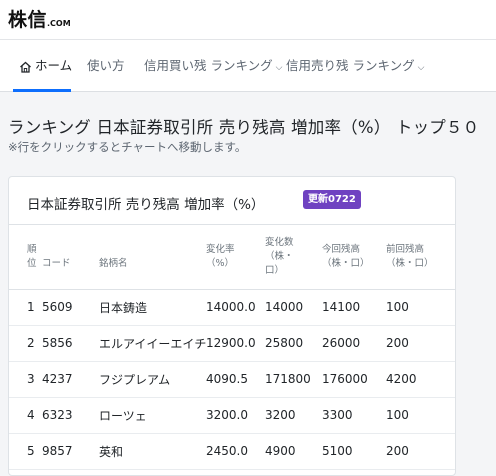 This screenshot has width=496, height=476. I want to click on nav-home: ホーム, so click(45, 66).